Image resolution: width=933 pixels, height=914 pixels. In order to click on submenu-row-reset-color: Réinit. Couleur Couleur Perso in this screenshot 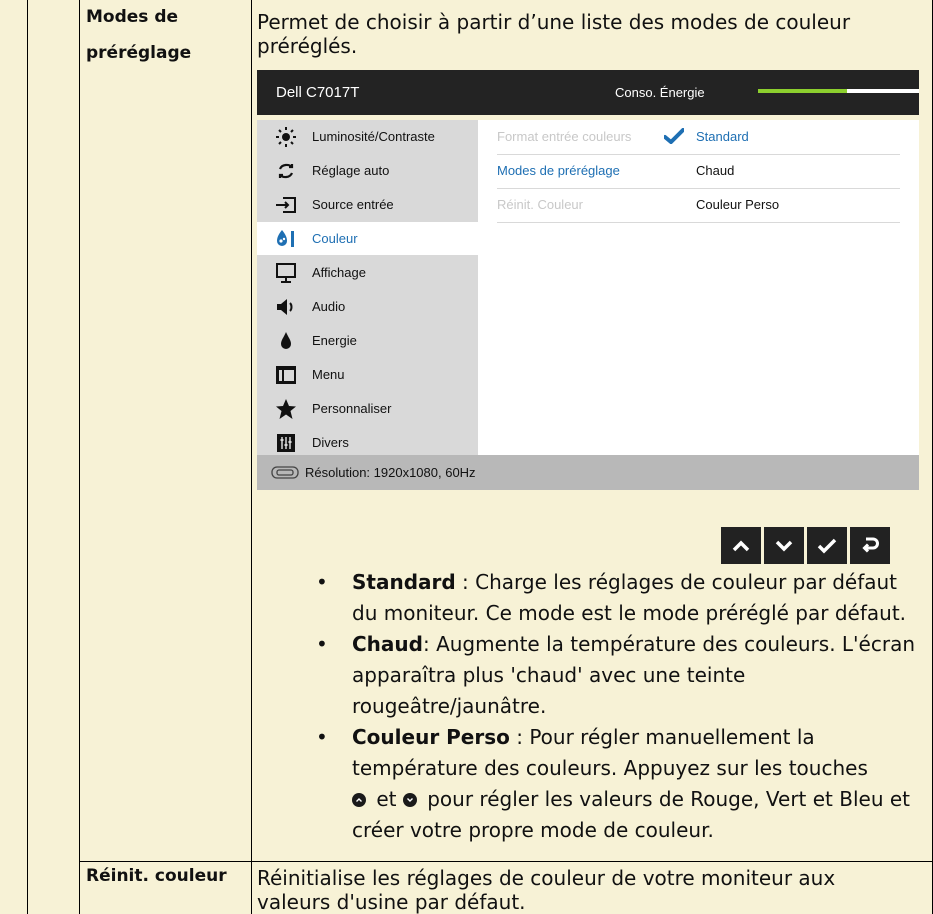, I will do `click(698, 205)`.